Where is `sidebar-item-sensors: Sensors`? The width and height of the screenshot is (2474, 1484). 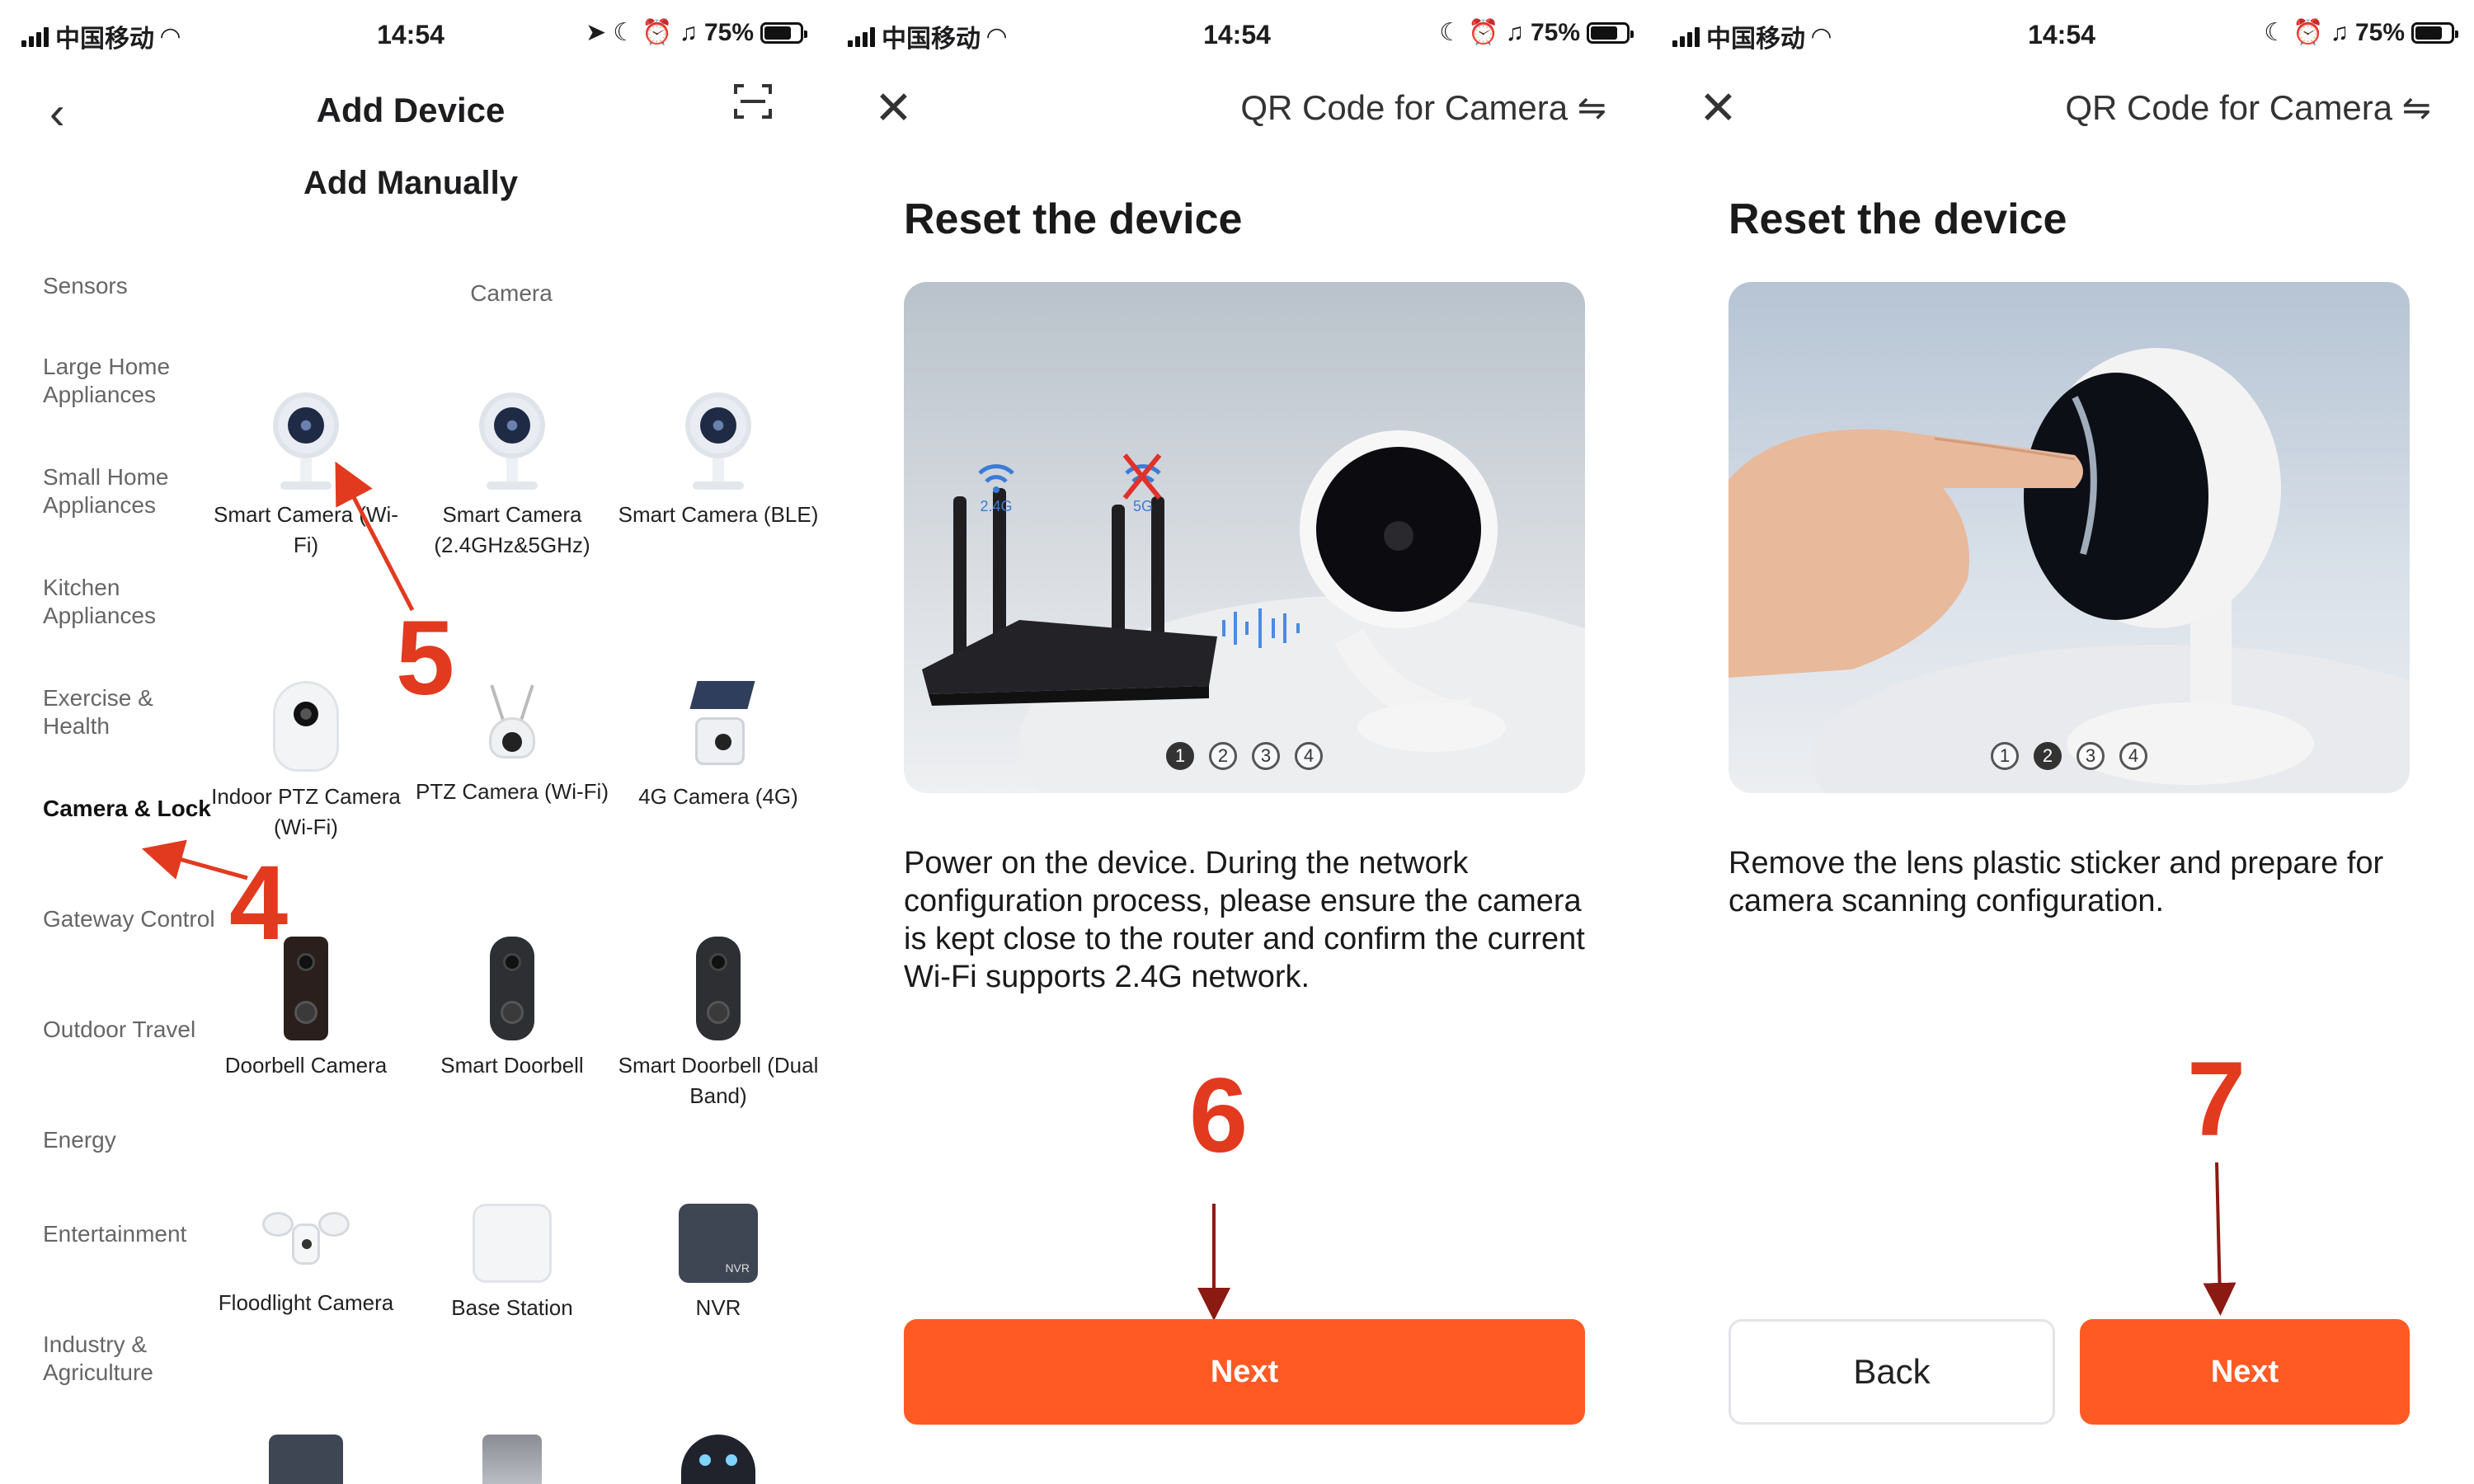
sidebar-item-sensors: Sensors is located at coordinates (133, 286).